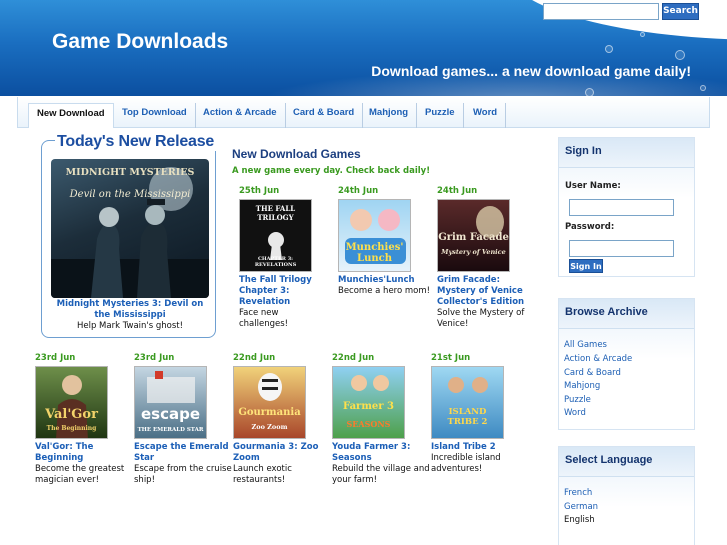 Image resolution: width=727 pixels, height=545 pixels. Describe the element at coordinates (387, 280) in the screenshot. I see `game-title-link: Munchies'Lunch` at that location.